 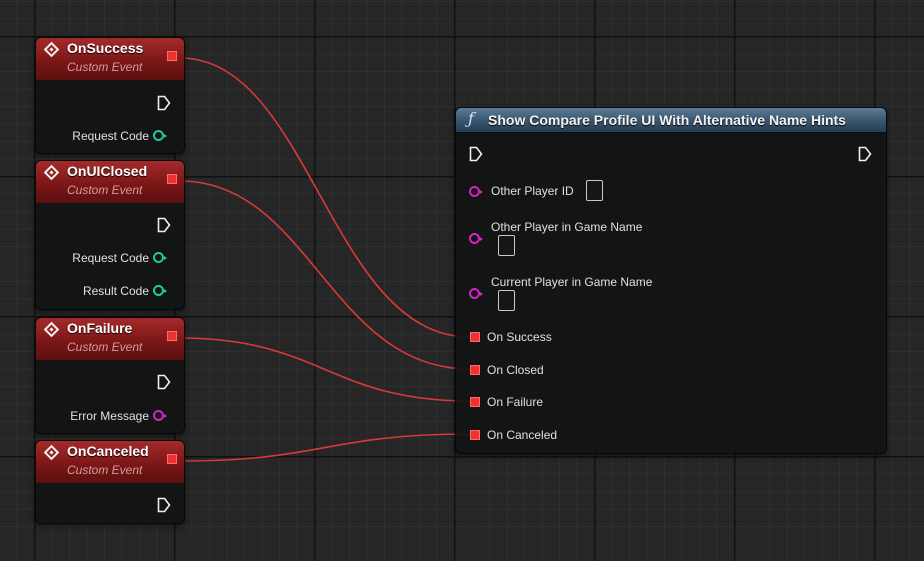 I want to click on event-title: OnCanceled, so click(x=108, y=451).